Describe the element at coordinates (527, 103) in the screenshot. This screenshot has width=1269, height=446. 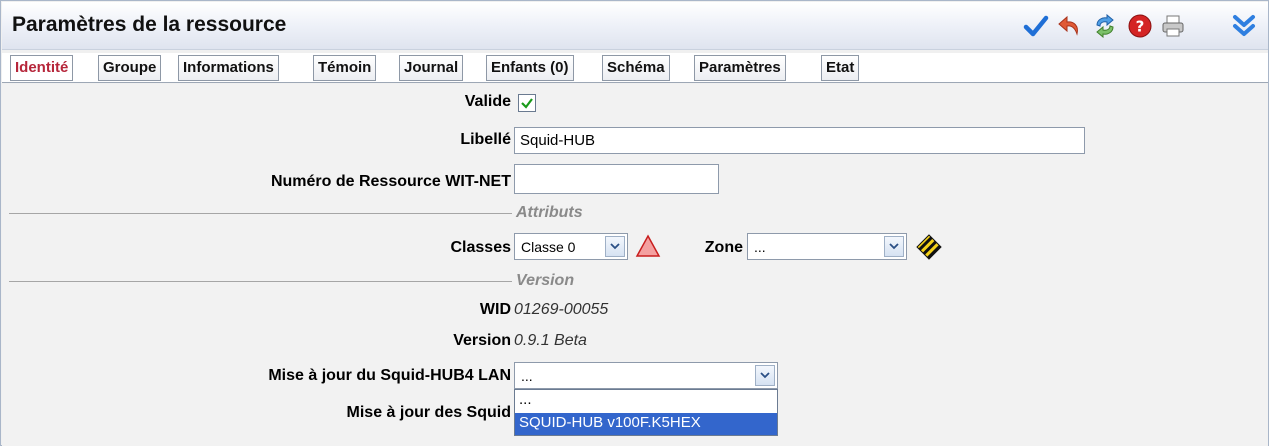
I see `valide-checkbox` at that location.